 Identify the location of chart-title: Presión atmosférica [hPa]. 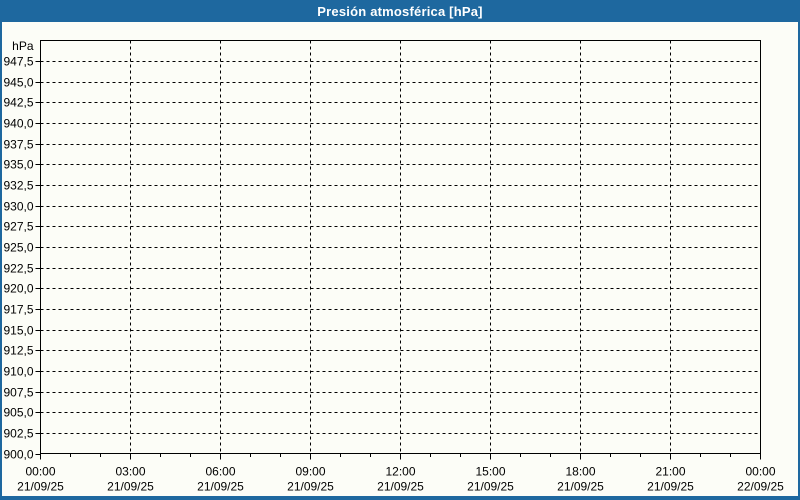
(400, 11).